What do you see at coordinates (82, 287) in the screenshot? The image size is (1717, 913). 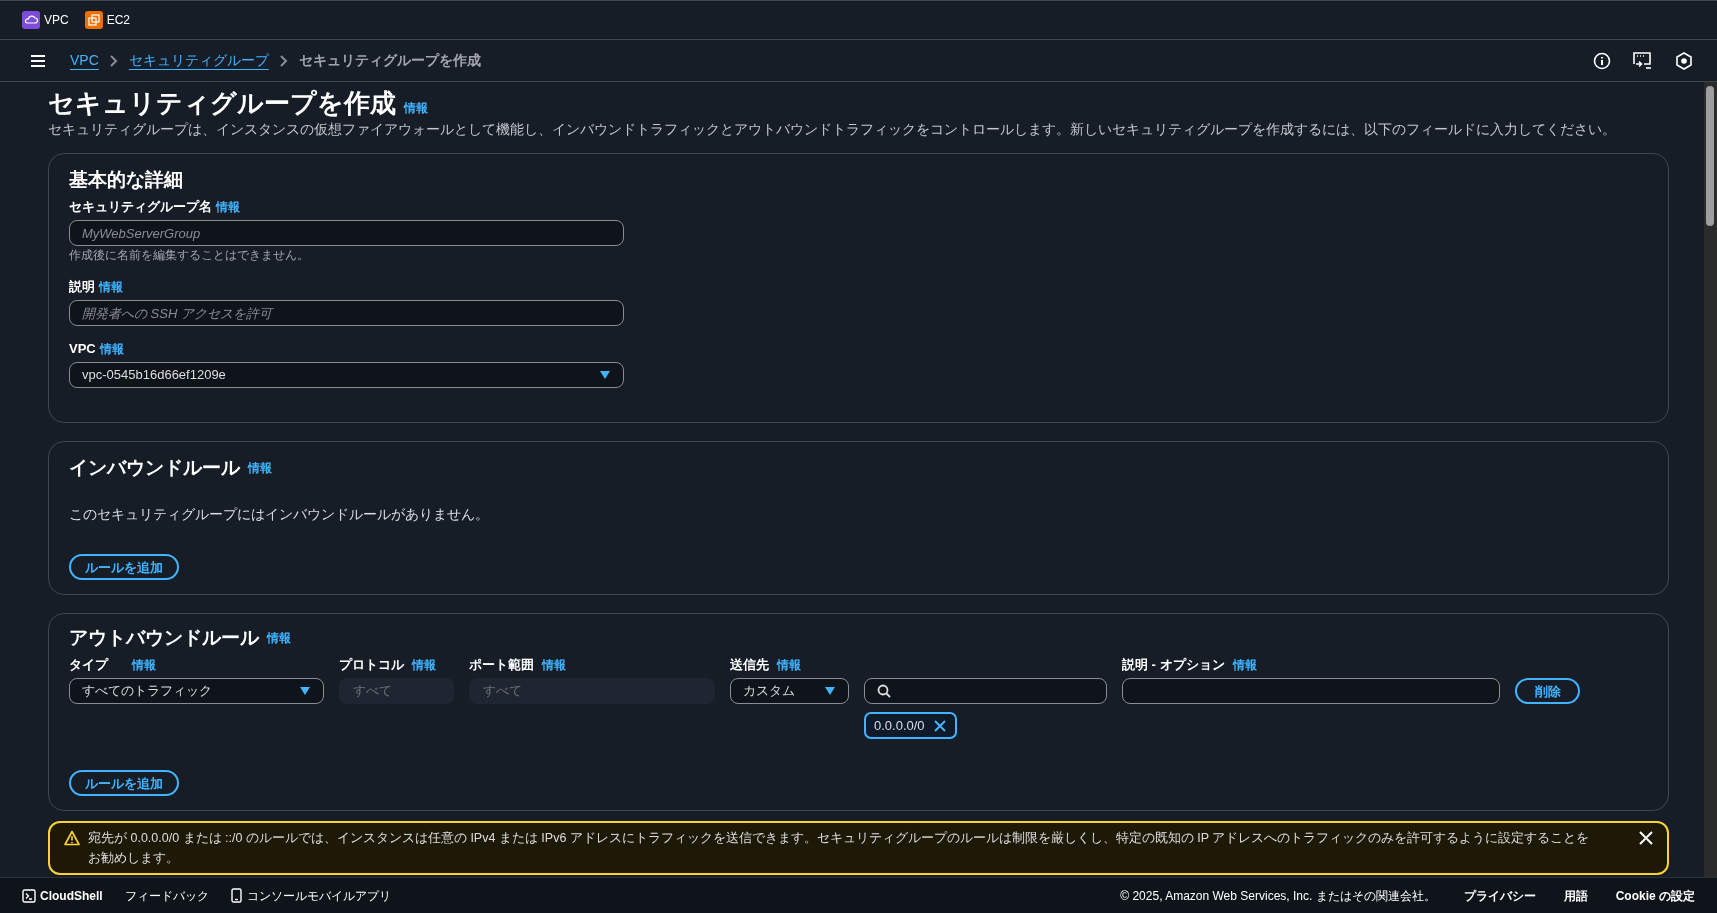 I see `field-label: 説明` at bounding box center [82, 287].